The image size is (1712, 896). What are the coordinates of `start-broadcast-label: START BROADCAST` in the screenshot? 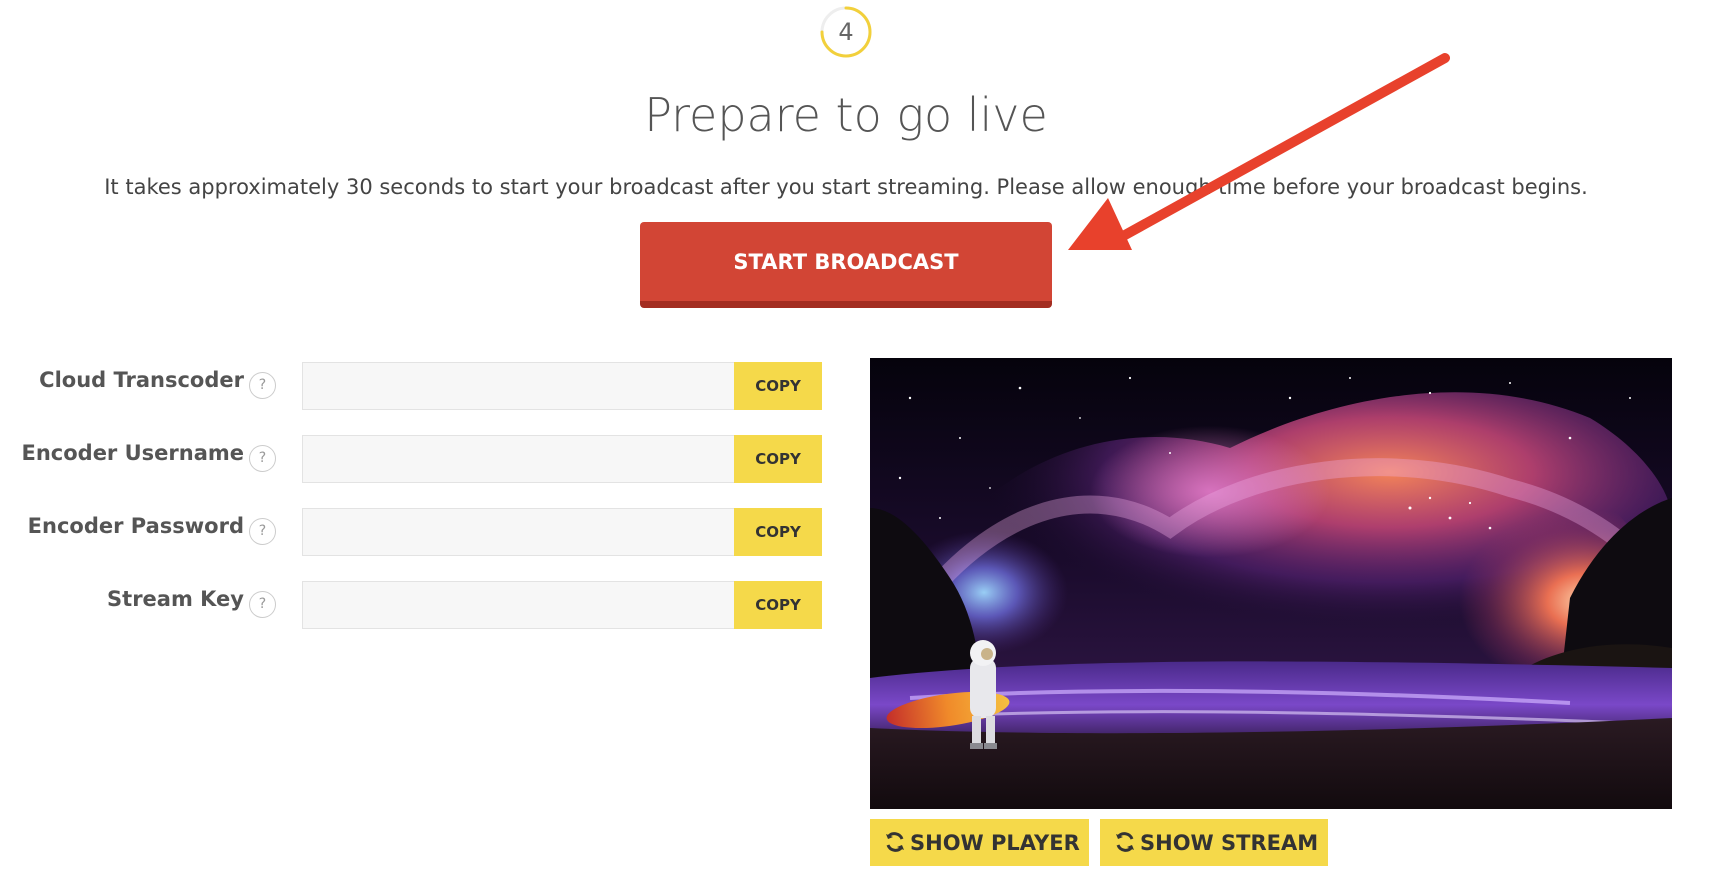 It's located at (846, 261).